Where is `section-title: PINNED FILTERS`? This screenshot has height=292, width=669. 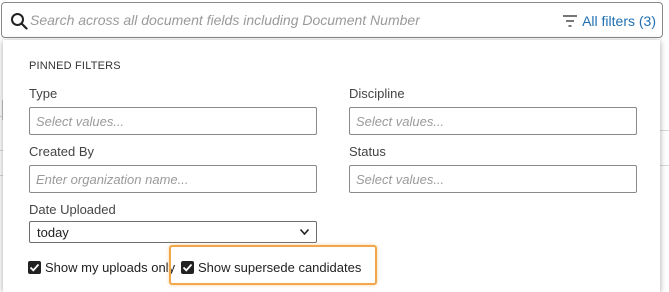 section-title: PINNED FILTERS is located at coordinates (75, 66).